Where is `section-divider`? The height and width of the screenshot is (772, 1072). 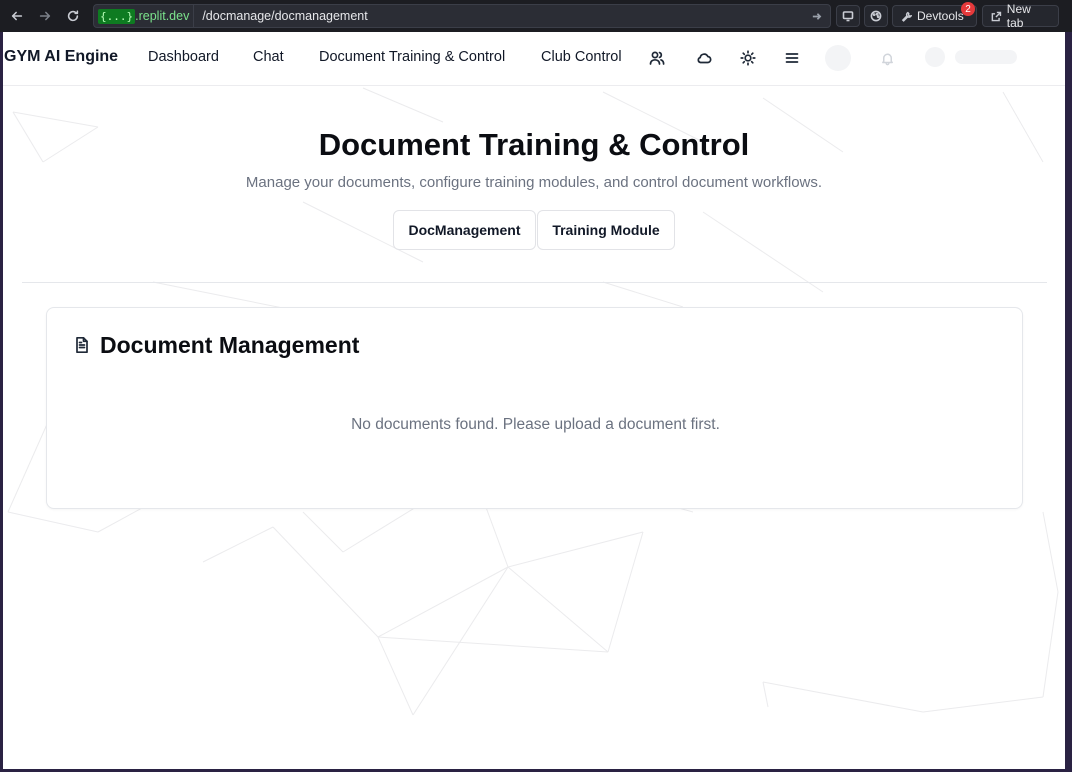
section-divider is located at coordinates (534, 282).